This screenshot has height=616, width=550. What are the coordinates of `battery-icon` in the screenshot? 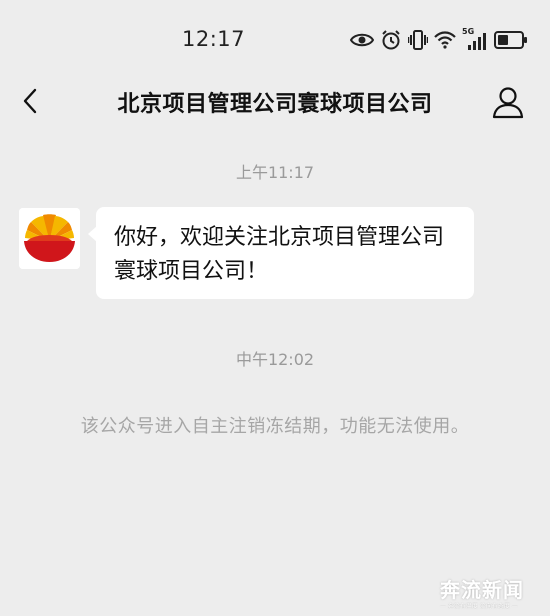 It's located at (511, 40).